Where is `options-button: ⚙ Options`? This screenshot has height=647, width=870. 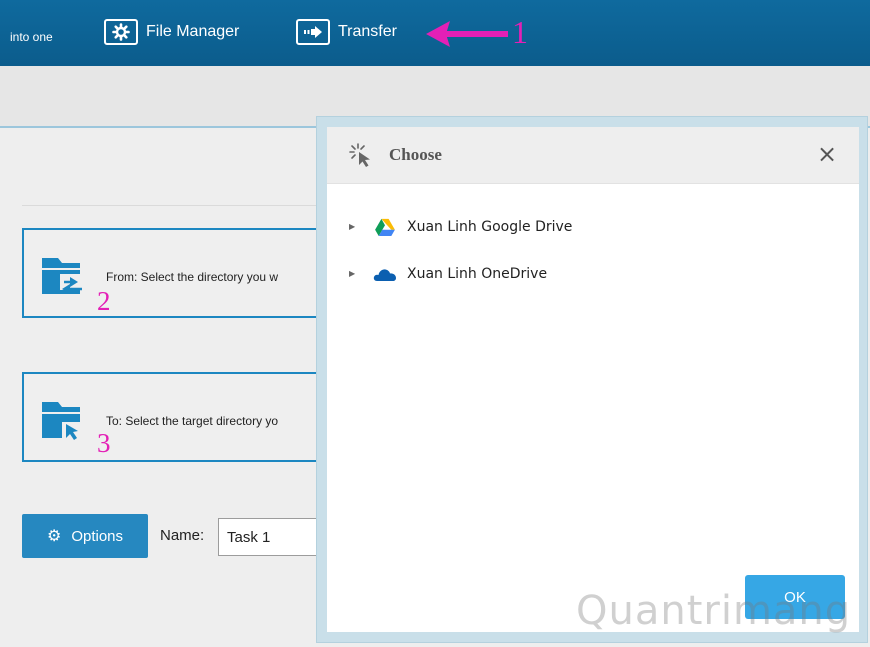
options-button: ⚙ Options is located at coordinates (85, 536).